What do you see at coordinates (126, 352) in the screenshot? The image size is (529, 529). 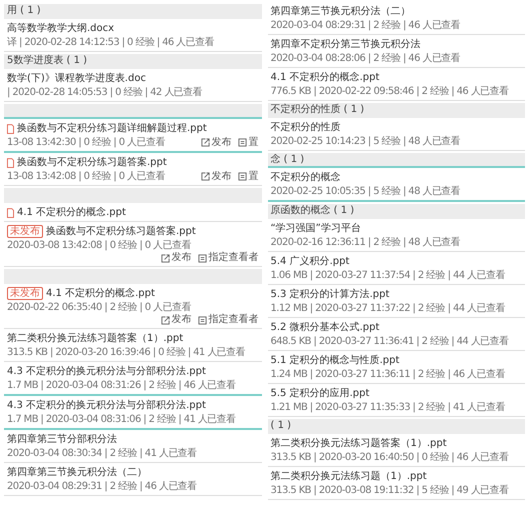 I see `file-meta: 313.5 KB | 2020-03-20 16:39:46 | 0 经验 | 41 人已查看` at bounding box center [126, 352].